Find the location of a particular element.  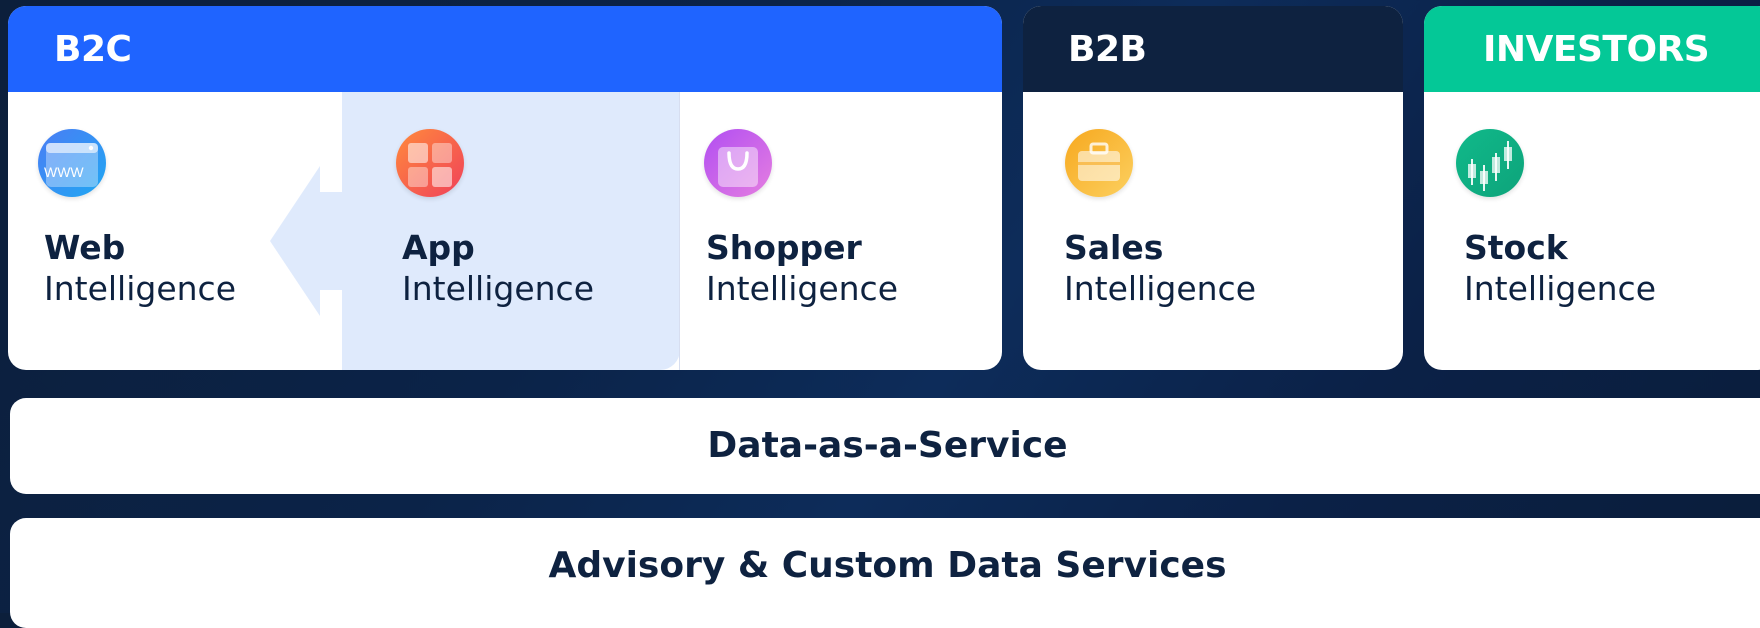

stock-intelligence-title: Stock Intelligence is located at coordinates (1560, 268).